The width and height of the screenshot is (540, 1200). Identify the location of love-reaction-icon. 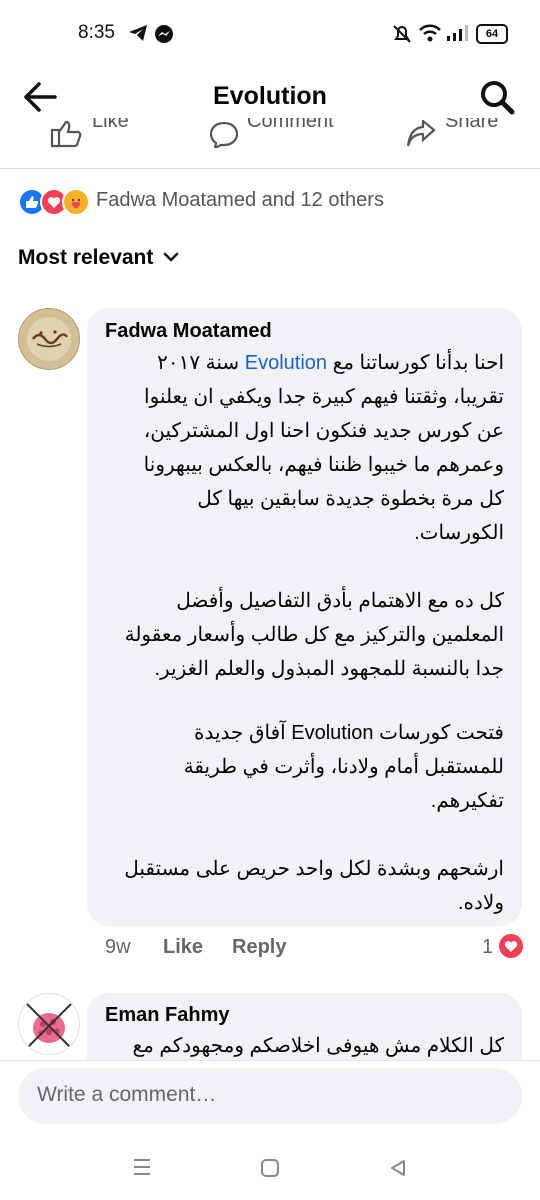
(511, 946).